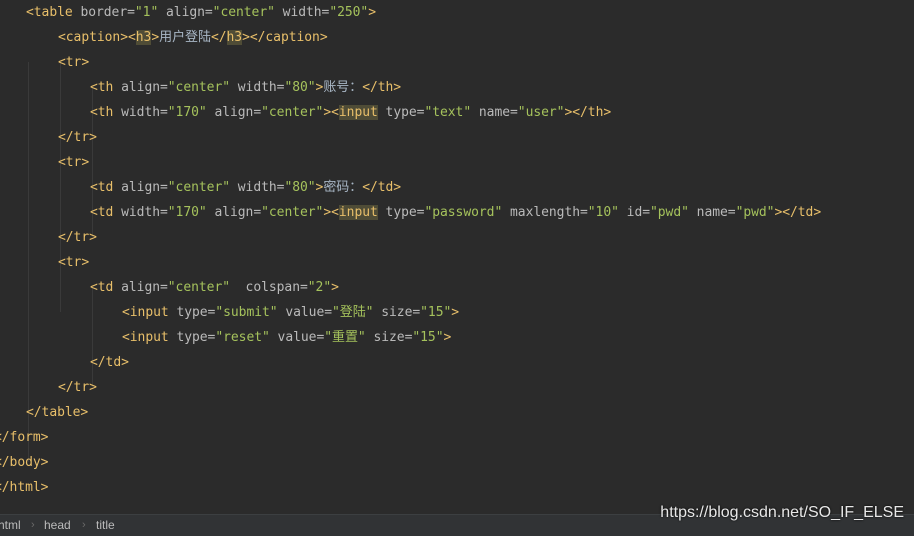 The height and width of the screenshot is (536, 914). I want to click on code-line: <td align="center" colspan="2">, so click(214, 287).